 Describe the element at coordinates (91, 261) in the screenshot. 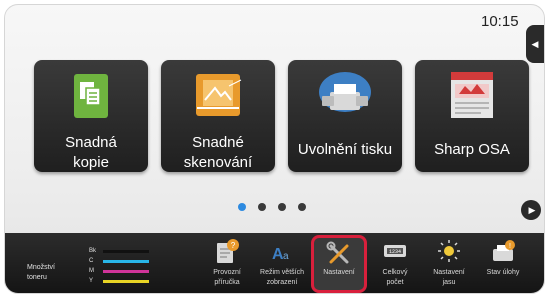

I see `toner-channel: C` at that location.